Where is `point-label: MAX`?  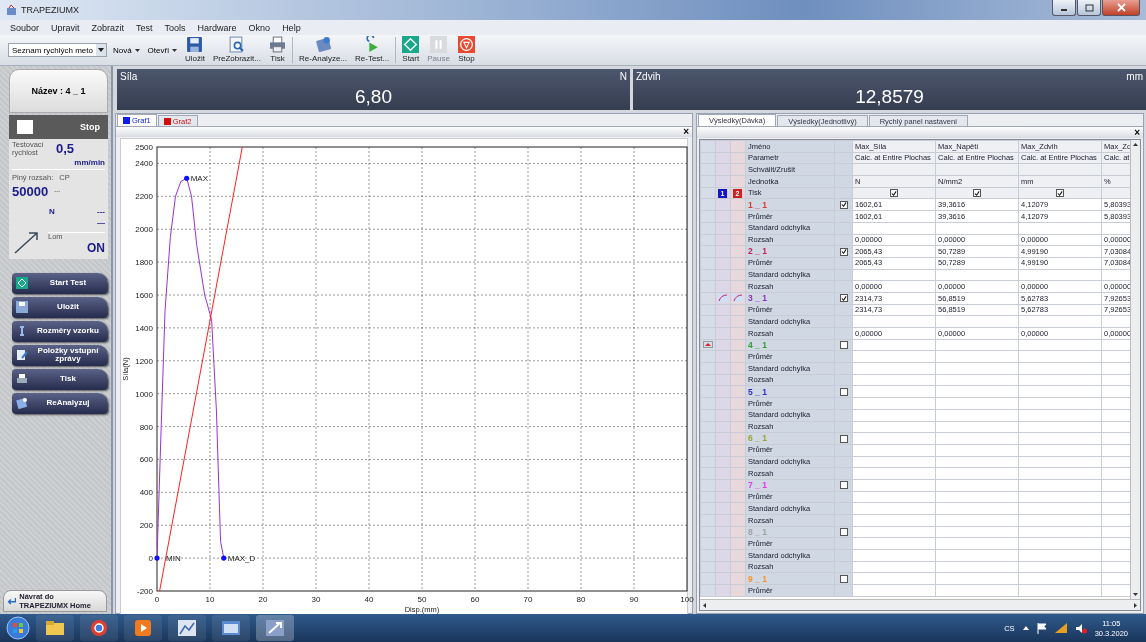 point-label: MAX is located at coordinates (199, 179).